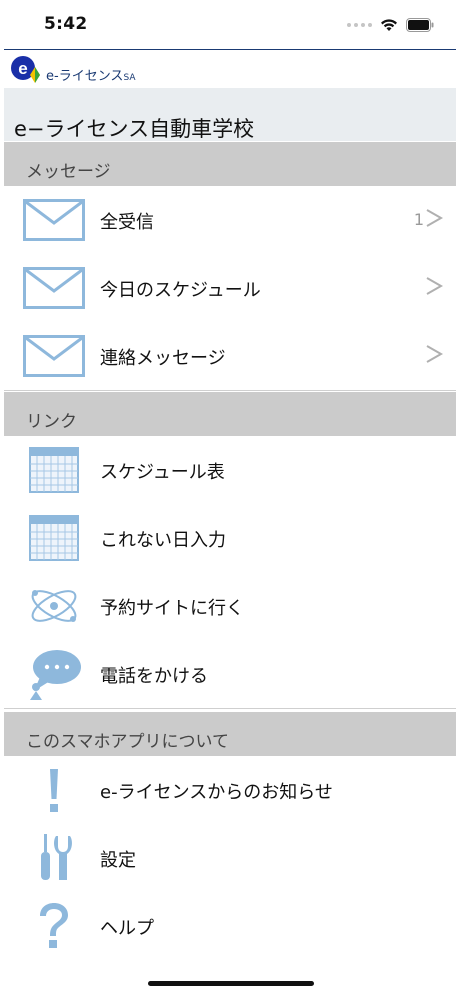  What do you see at coordinates (216, 792) in the screenshot?
I see `menu-item-label: e-ライセンスからのお知らせ` at bounding box center [216, 792].